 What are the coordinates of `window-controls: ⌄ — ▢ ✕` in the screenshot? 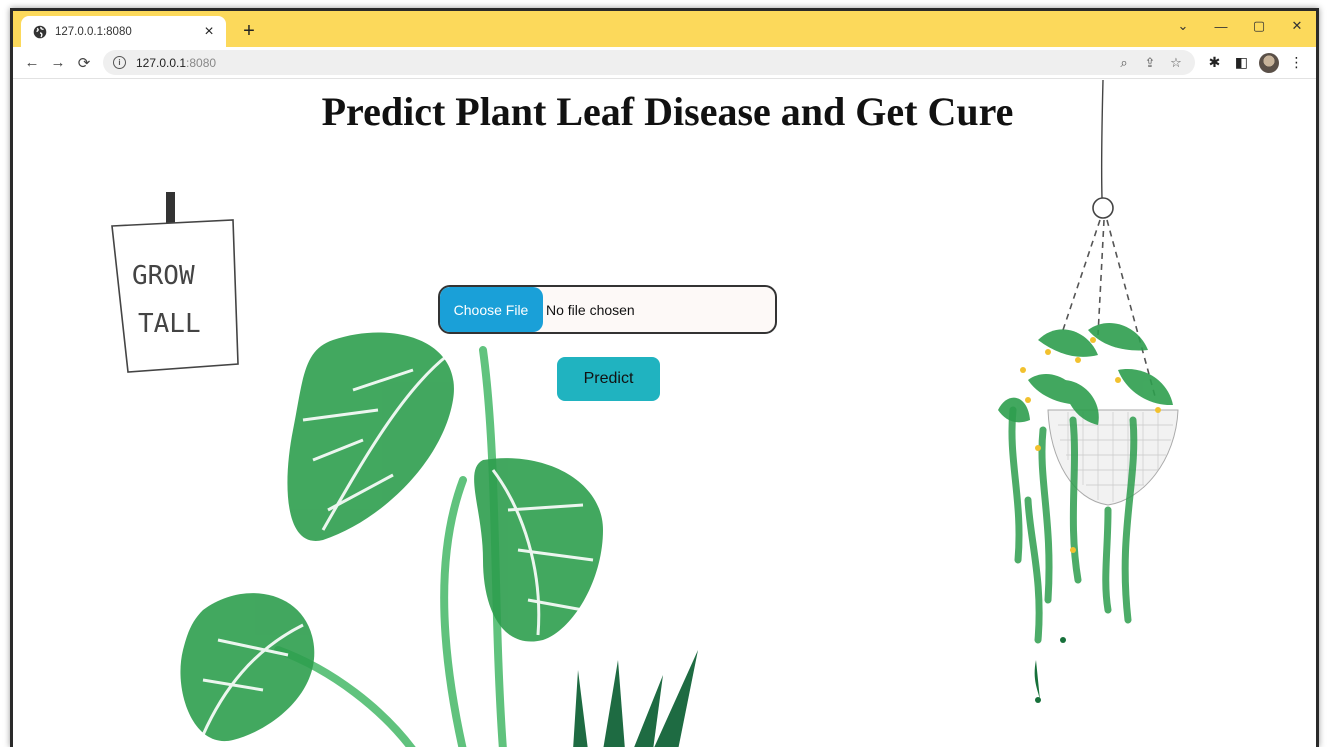 It's located at (1240, 26).